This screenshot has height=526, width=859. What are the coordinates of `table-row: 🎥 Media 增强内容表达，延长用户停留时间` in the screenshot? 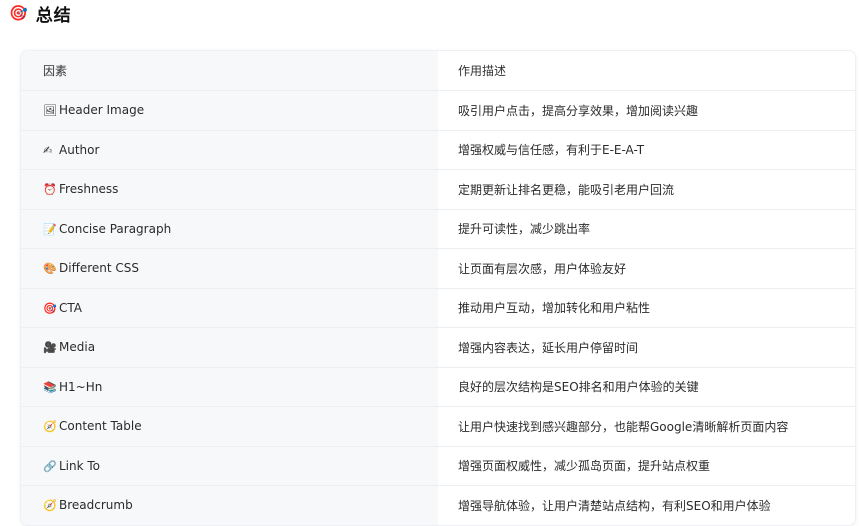 It's located at (438, 347).